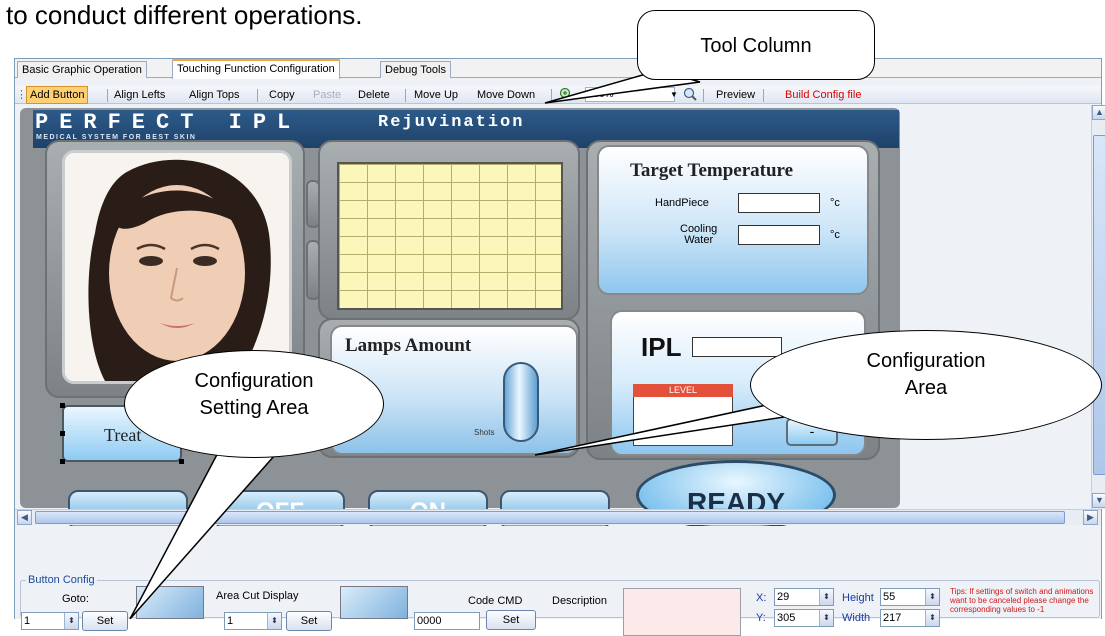 The height and width of the screenshot is (636, 1105). Describe the element at coordinates (756, 45) in the screenshot. I see `tool-column-callout: Tool Column` at that location.